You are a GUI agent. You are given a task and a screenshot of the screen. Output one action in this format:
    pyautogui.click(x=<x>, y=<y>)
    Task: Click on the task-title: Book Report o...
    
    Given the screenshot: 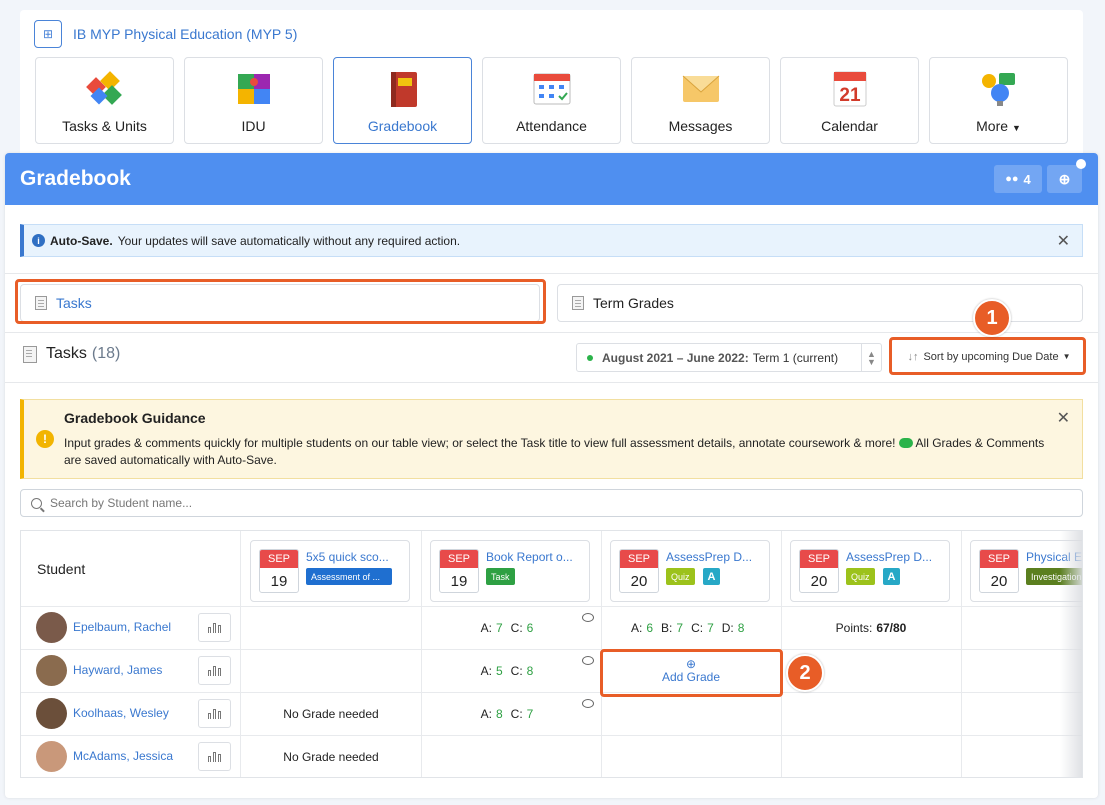 What is the action you would take?
    pyautogui.click(x=537, y=557)
    